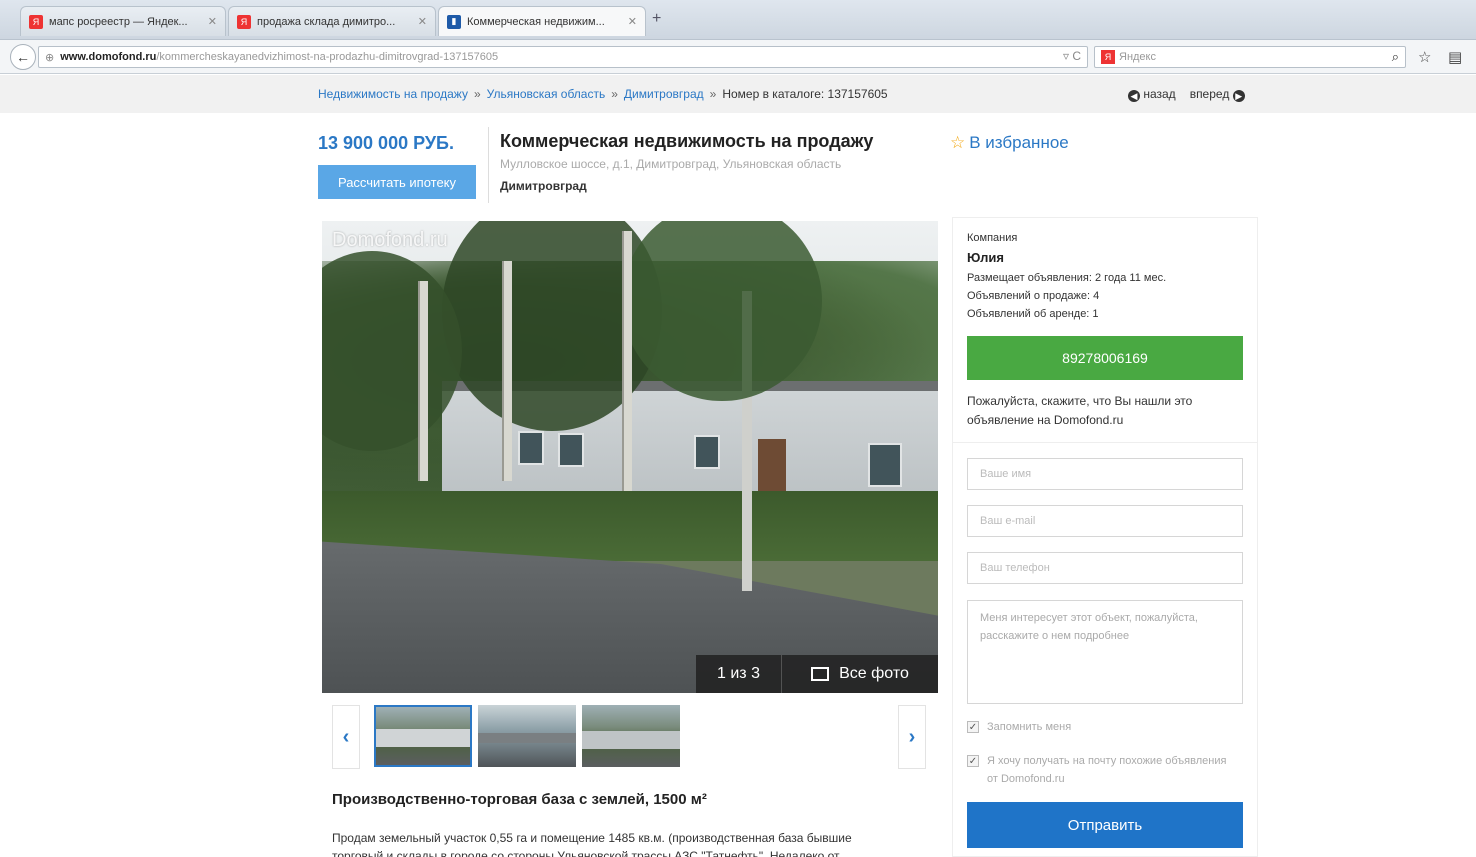  Describe the element at coordinates (1105, 521) in the screenshot. I see `email-field` at that location.